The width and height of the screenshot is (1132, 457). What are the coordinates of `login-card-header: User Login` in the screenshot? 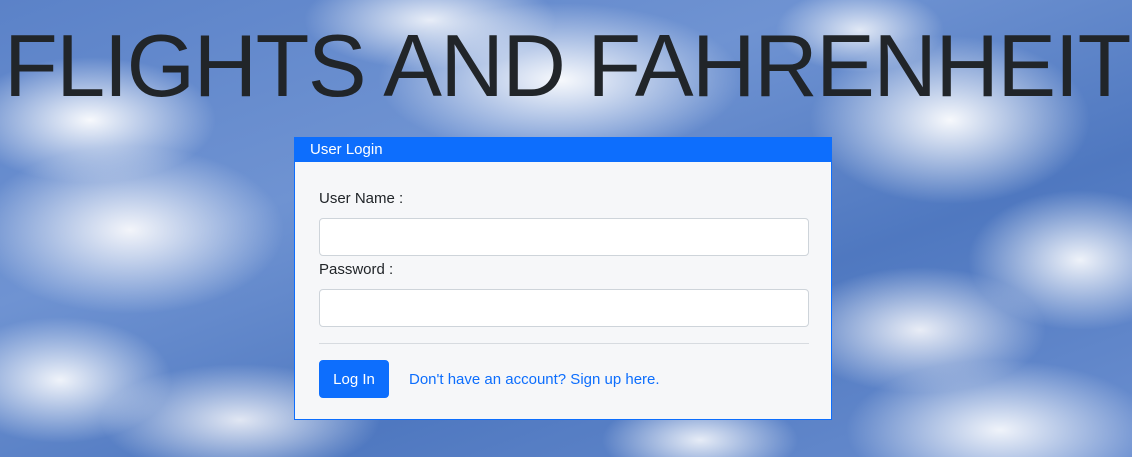 It's located at (563, 150).